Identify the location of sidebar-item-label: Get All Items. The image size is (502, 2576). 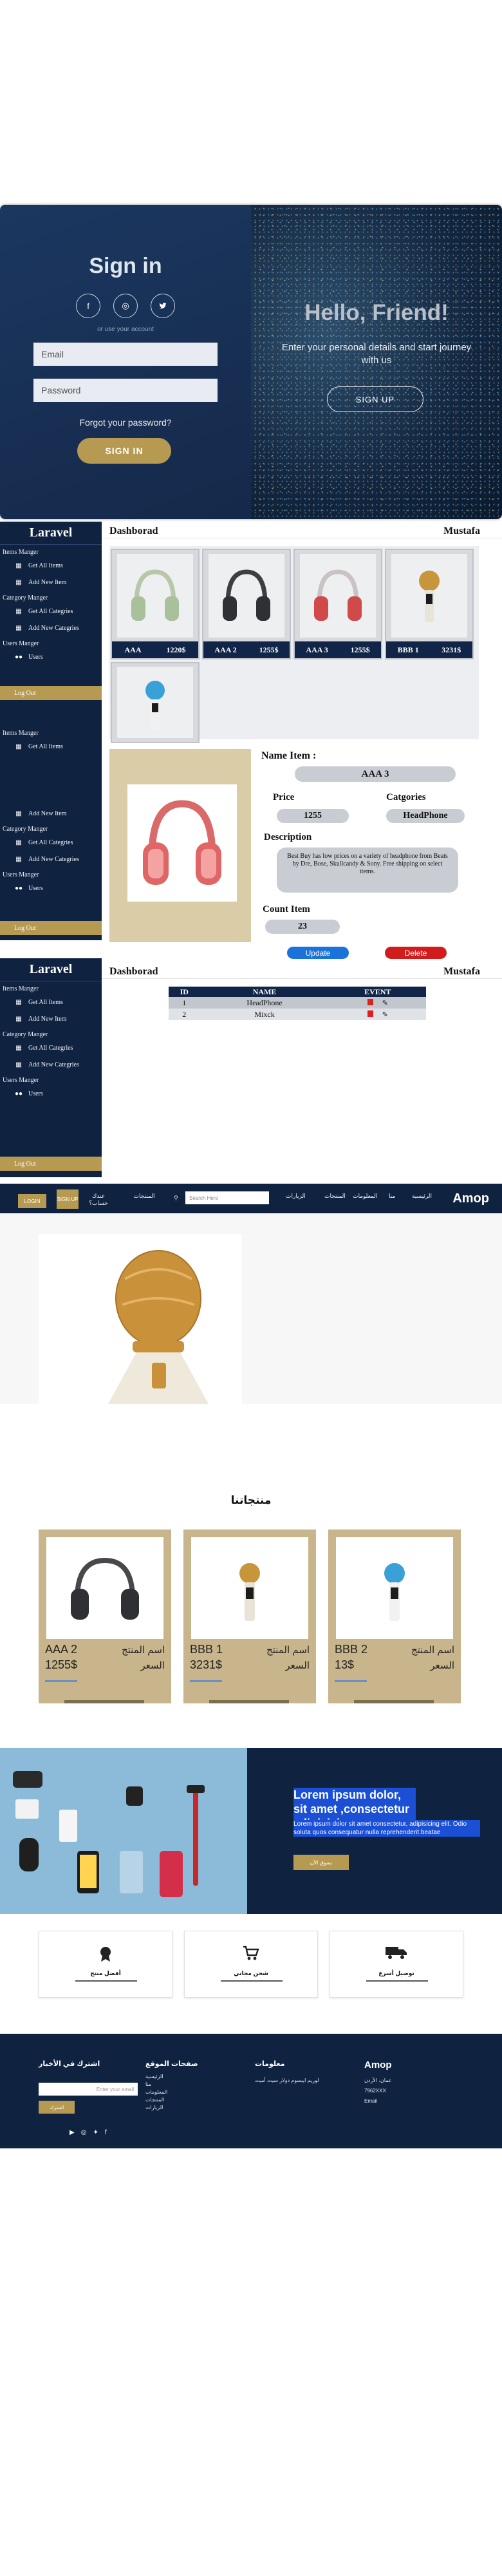
(45, 747).